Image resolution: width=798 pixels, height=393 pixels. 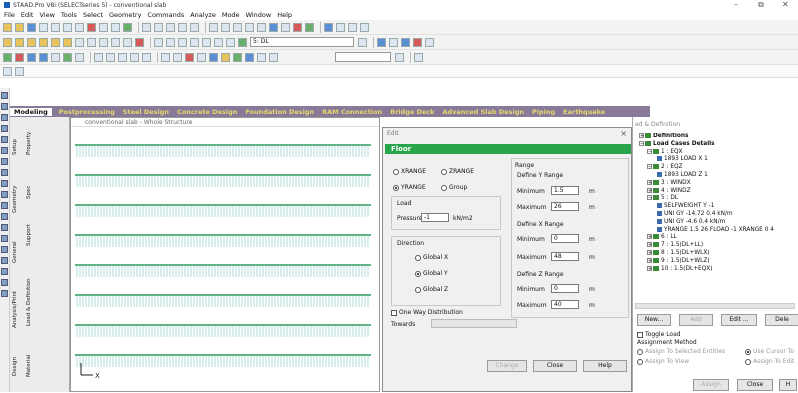 What do you see at coordinates (231, 15) in the screenshot?
I see `menu-mode: Mode` at bounding box center [231, 15].